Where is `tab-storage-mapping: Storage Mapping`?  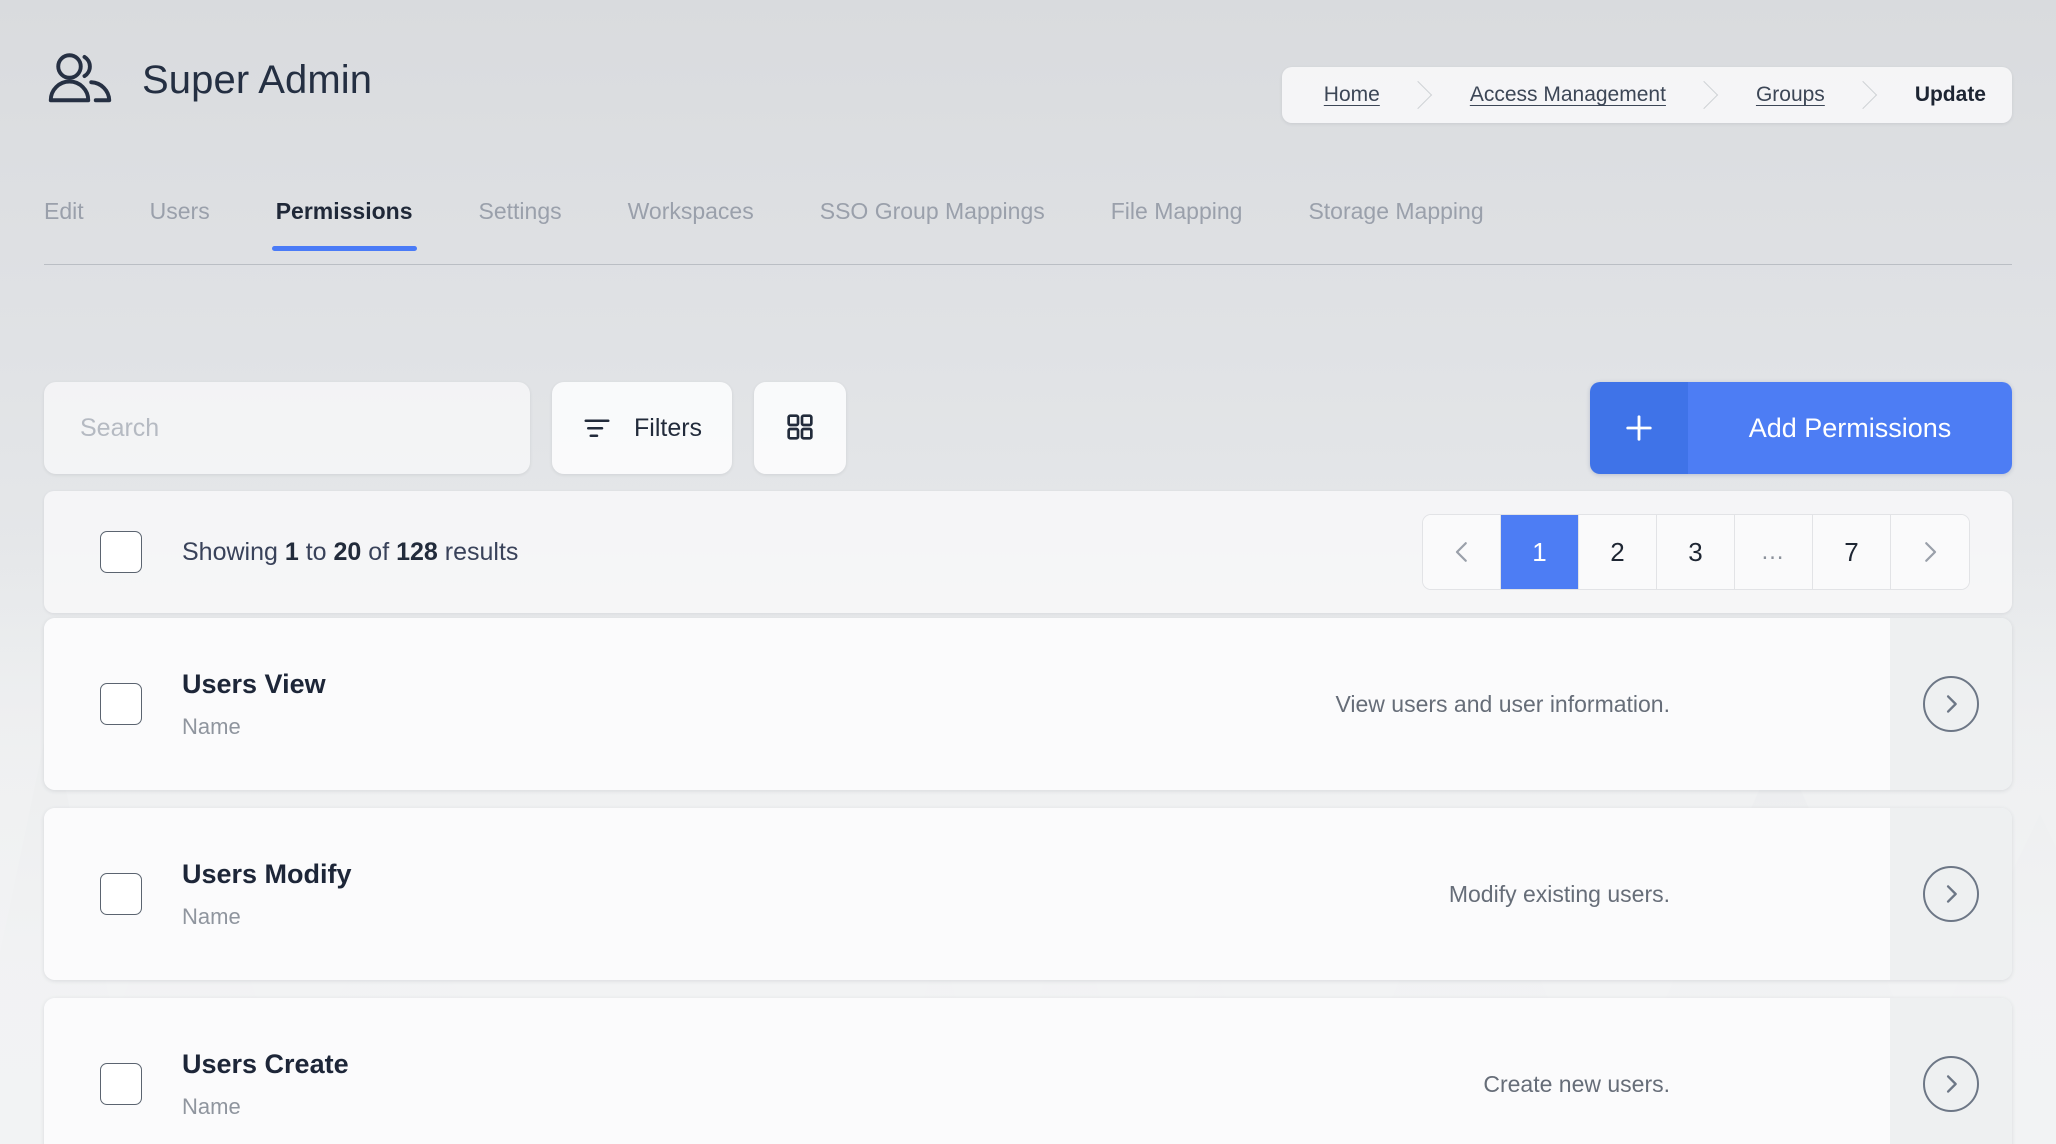
tab-storage-mapping: Storage Mapping is located at coordinates (1395, 220).